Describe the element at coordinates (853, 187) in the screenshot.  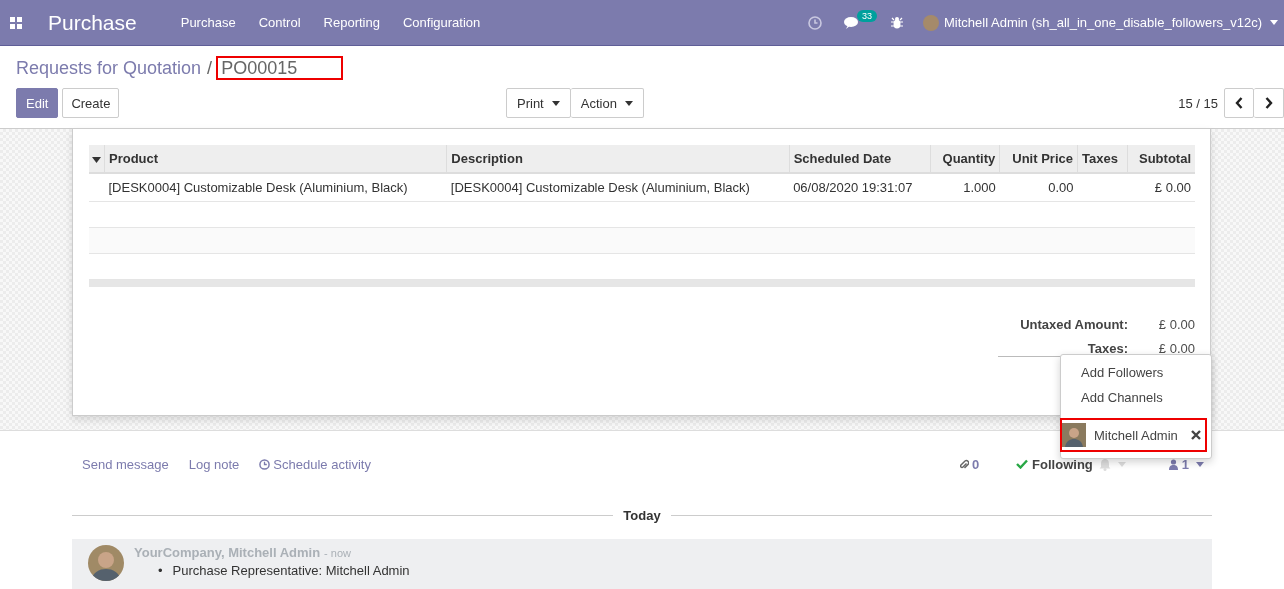
I see `table-cell: 06/08/2020 19:31:07` at that location.